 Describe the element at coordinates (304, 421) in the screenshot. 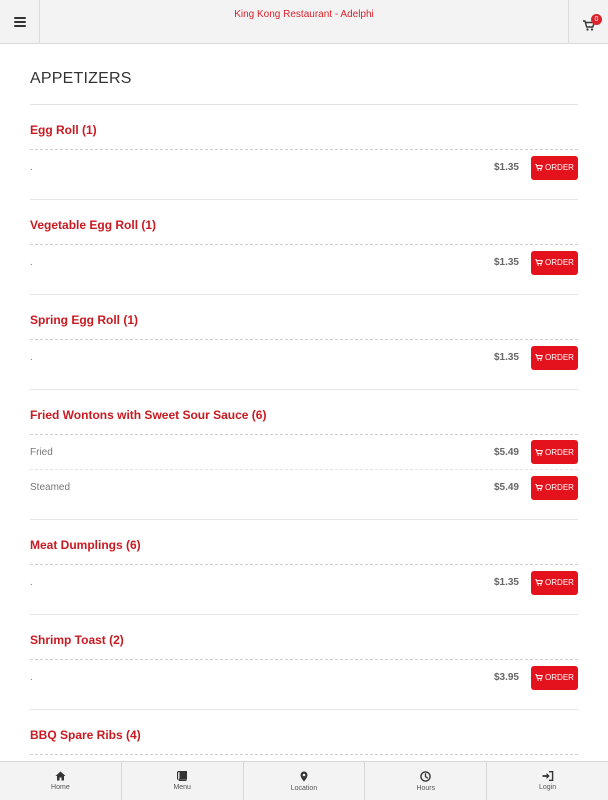

I see `menu-item-name: Fried Wontons with Sweet Sour Sauce (6)` at that location.